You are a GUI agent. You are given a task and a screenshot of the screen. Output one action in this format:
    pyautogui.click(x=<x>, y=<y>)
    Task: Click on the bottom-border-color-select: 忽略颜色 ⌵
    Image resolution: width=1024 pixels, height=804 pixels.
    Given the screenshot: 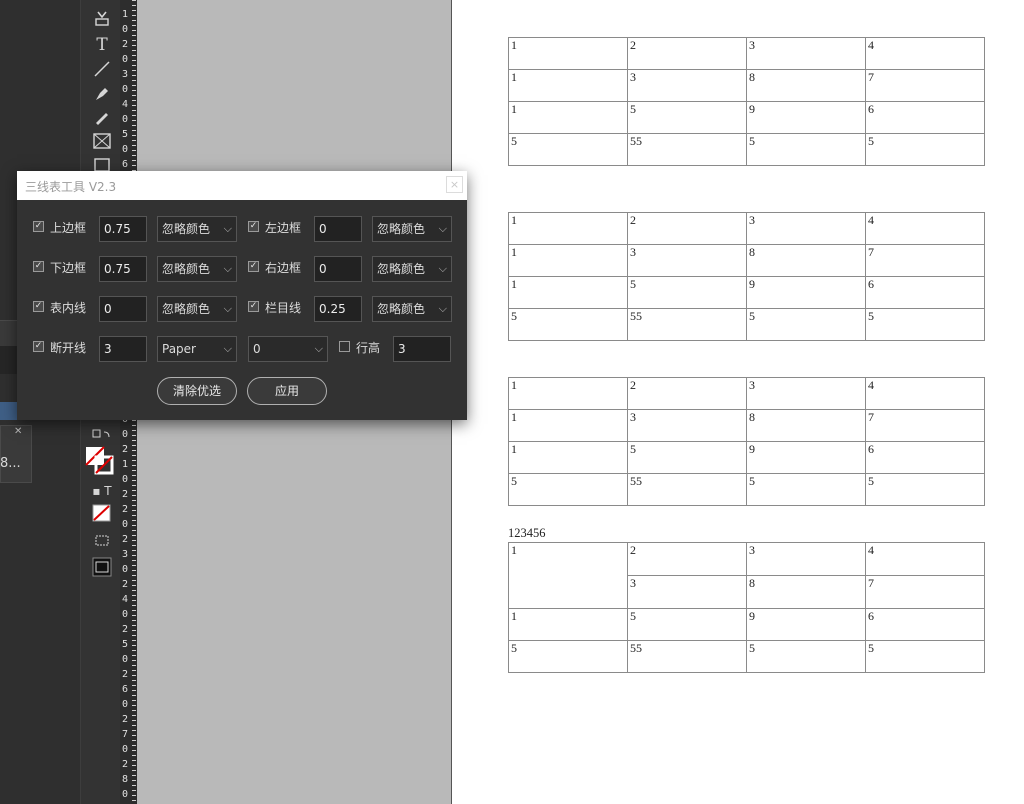 What is the action you would take?
    pyautogui.click(x=197, y=269)
    